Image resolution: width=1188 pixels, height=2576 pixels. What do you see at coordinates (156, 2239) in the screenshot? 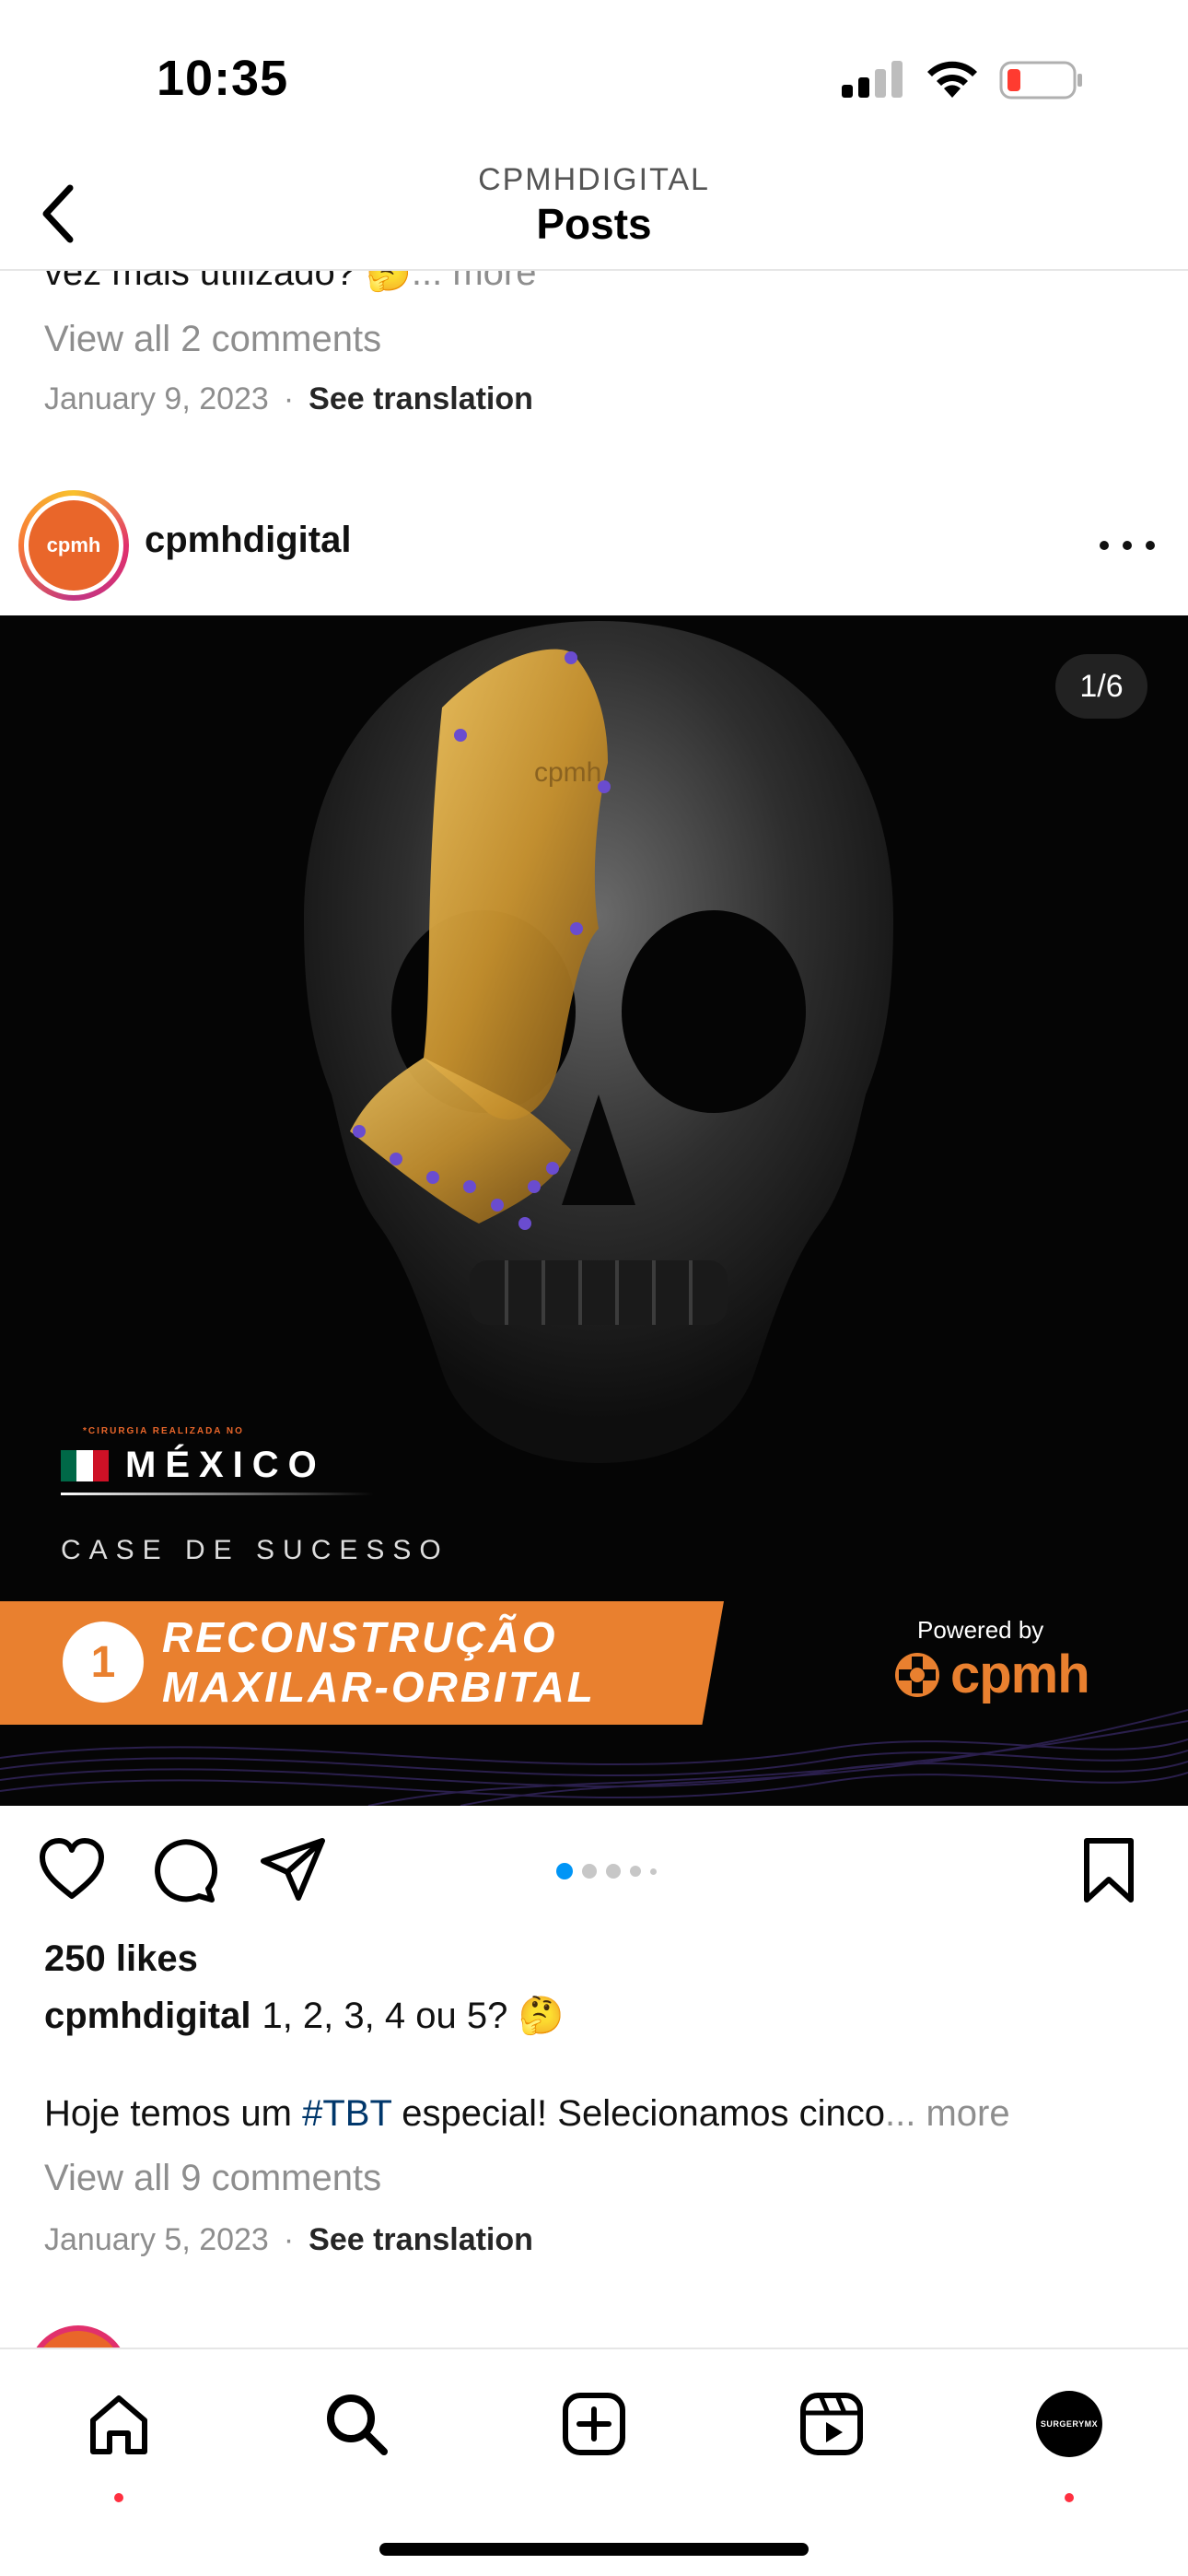
I see `post-date: January 5, 2023` at bounding box center [156, 2239].